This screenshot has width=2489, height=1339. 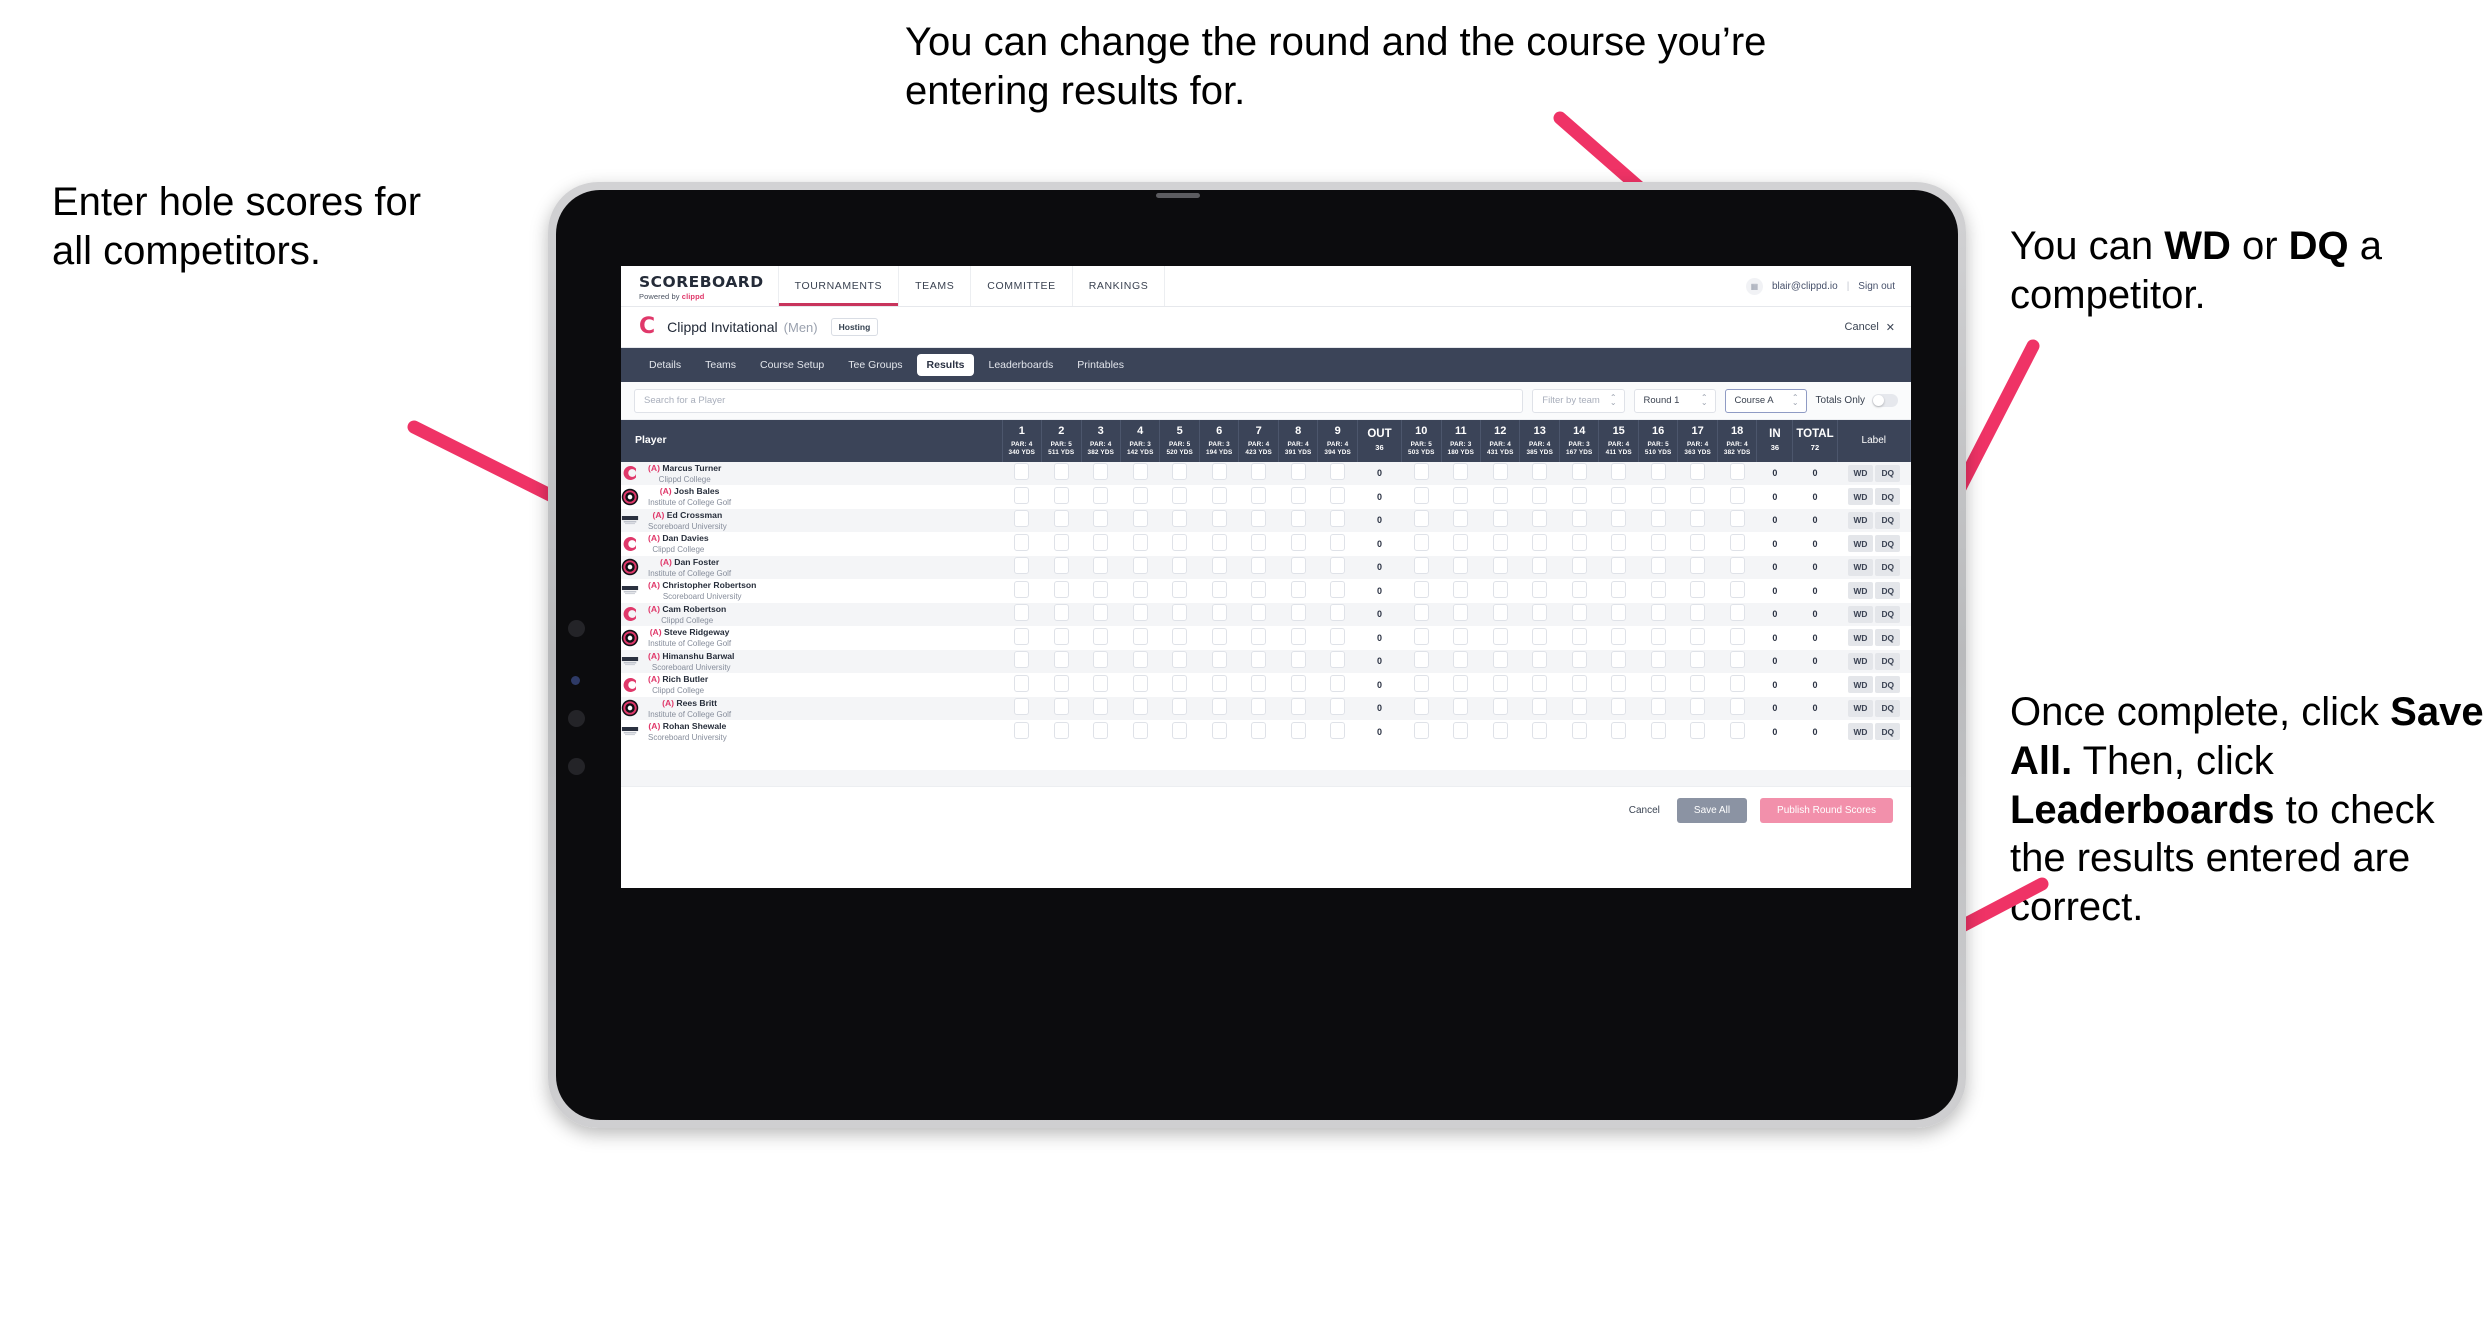 I want to click on nav-item-teams: TEAMS, so click(x=935, y=286).